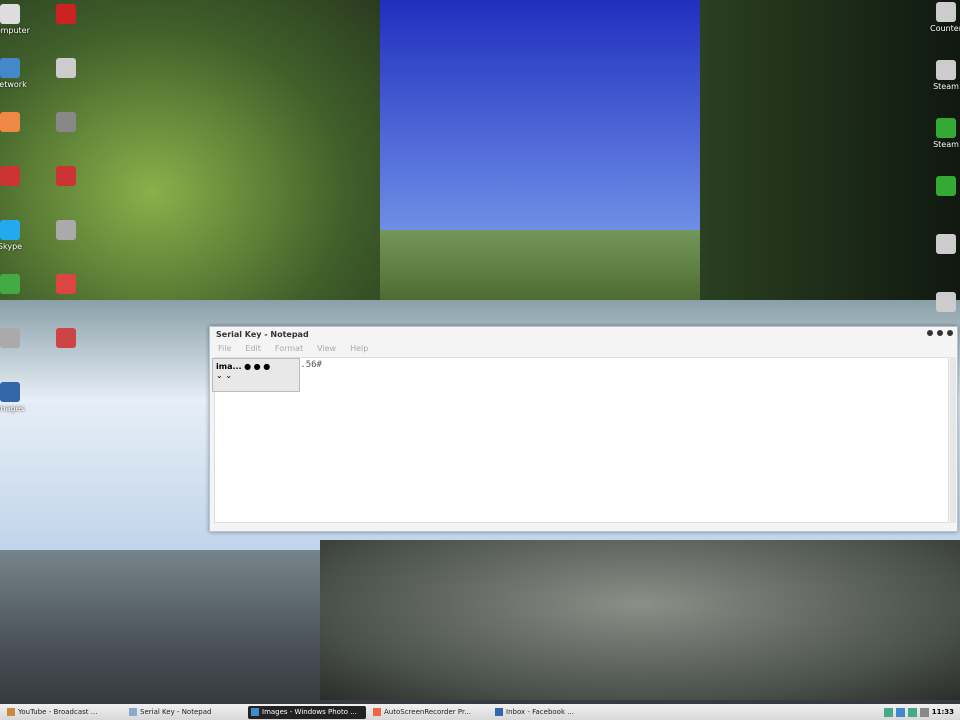  I want to click on youtube-icon, so click(11, 712).